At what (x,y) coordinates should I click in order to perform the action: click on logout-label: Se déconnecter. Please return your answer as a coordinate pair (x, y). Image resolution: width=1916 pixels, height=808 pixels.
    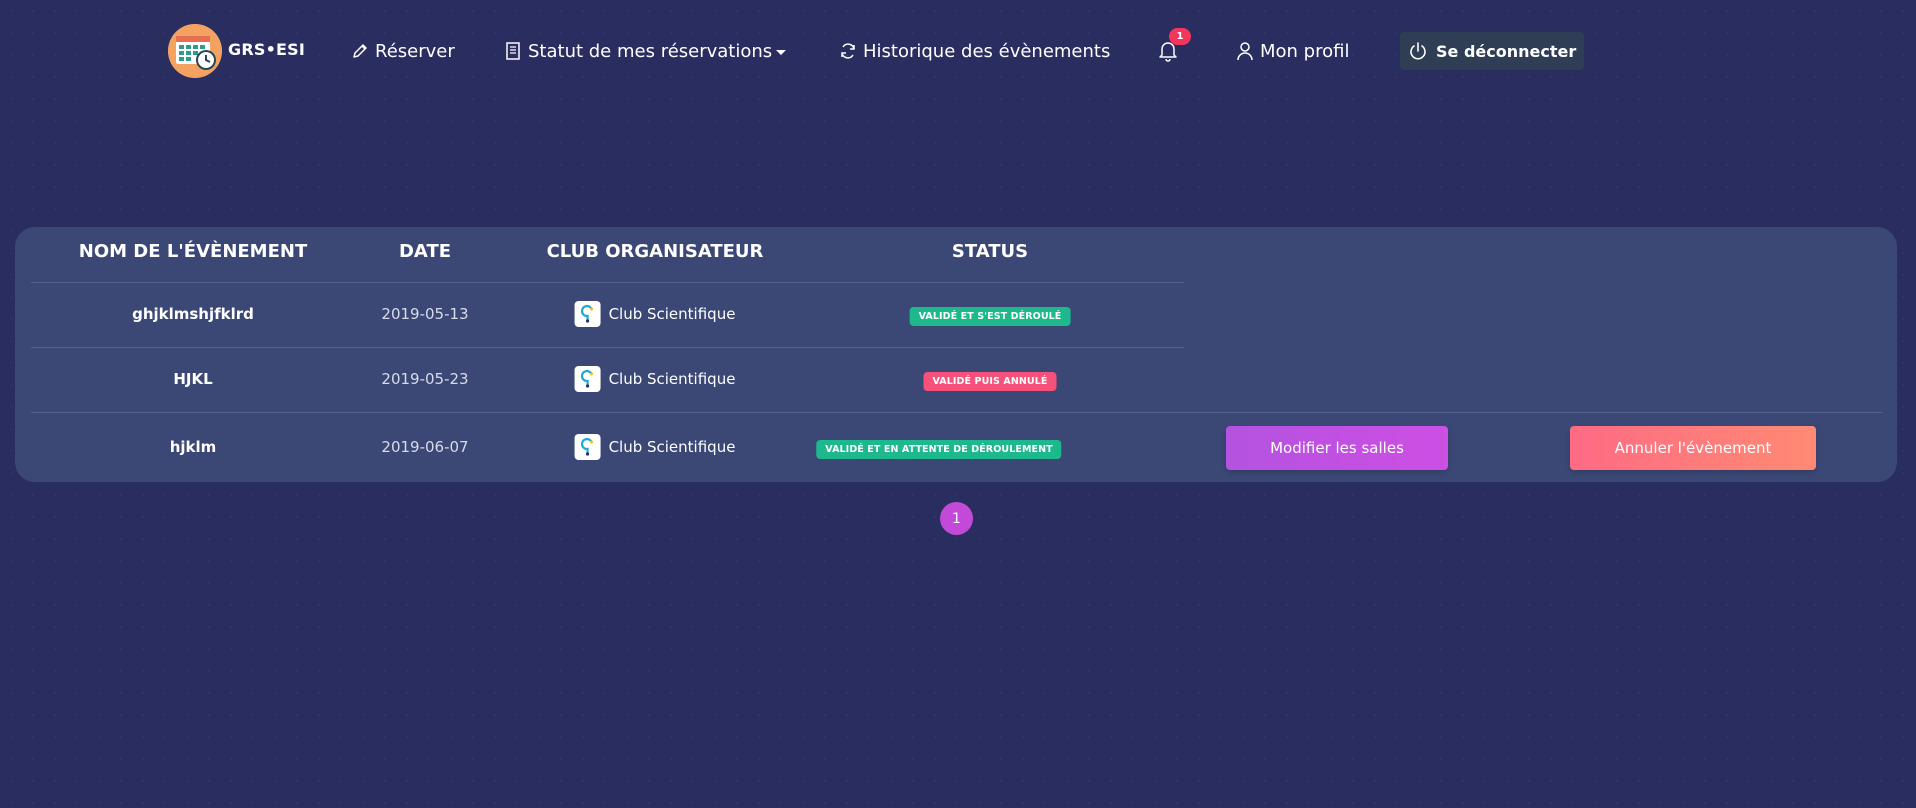
    Looking at the image, I should click on (1506, 51).